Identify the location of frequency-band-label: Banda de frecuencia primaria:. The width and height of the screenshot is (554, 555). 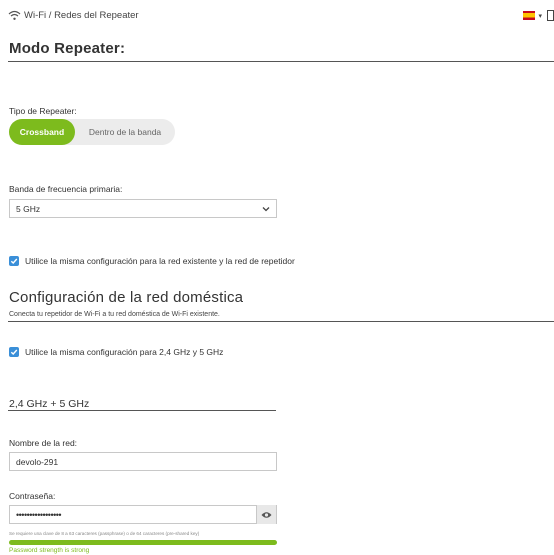
(66, 189).